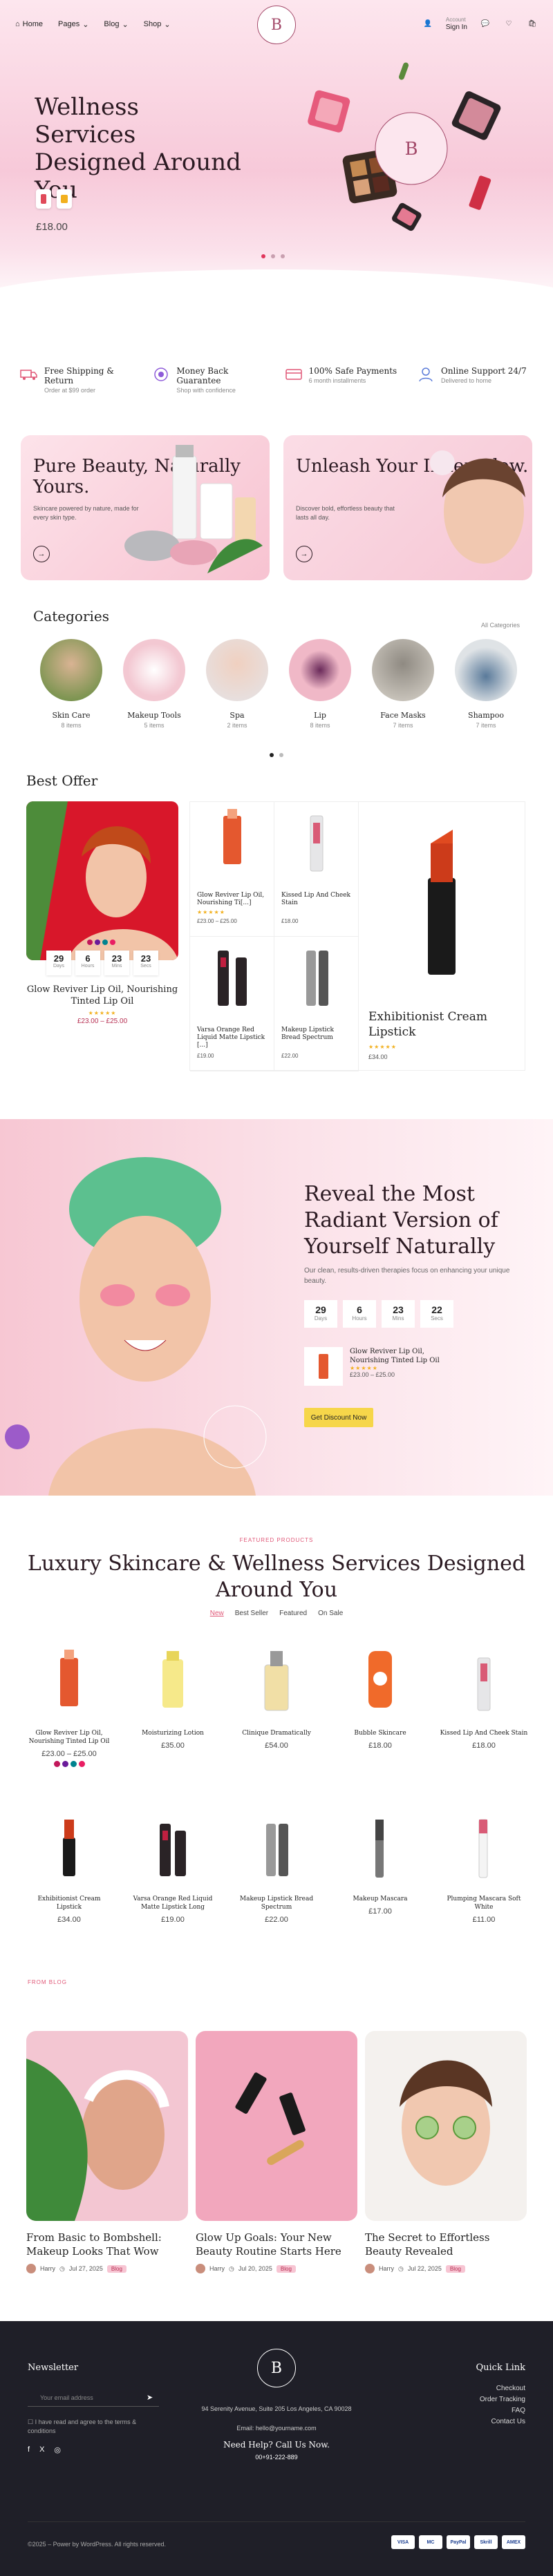 The height and width of the screenshot is (2576, 553). Describe the element at coordinates (217, 1613) in the screenshot. I see `tab-new: New` at that location.